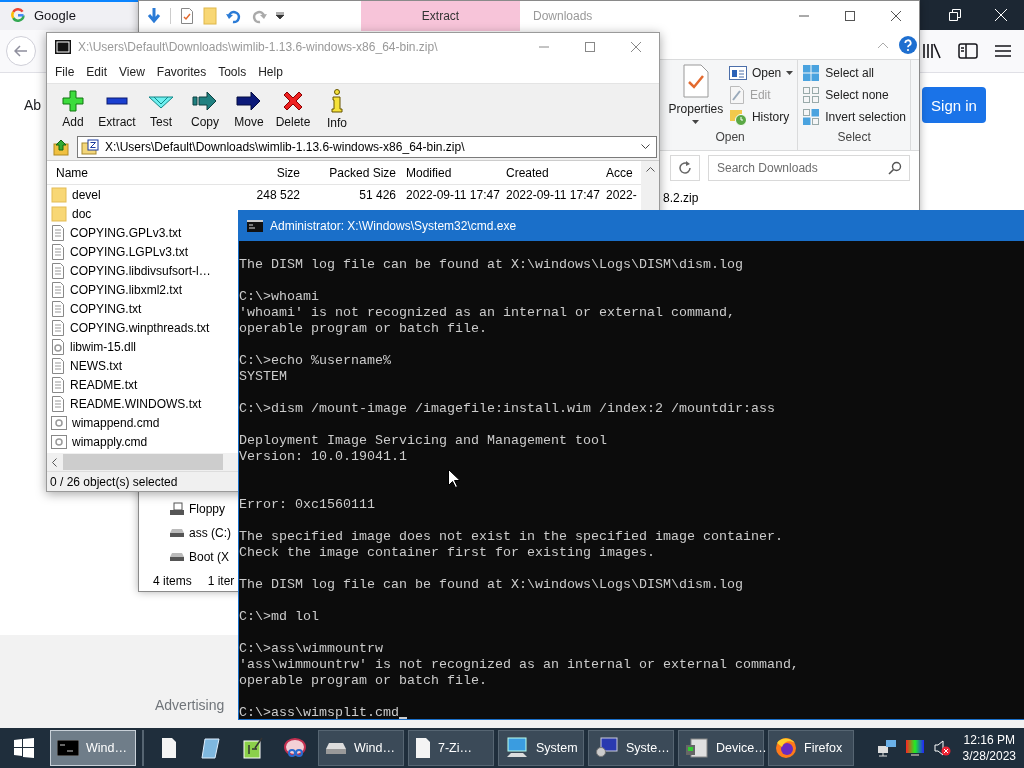 This screenshot has width=1024, height=768. What do you see at coordinates (941, 748) in the screenshot?
I see `volume-button` at bounding box center [941, 748].